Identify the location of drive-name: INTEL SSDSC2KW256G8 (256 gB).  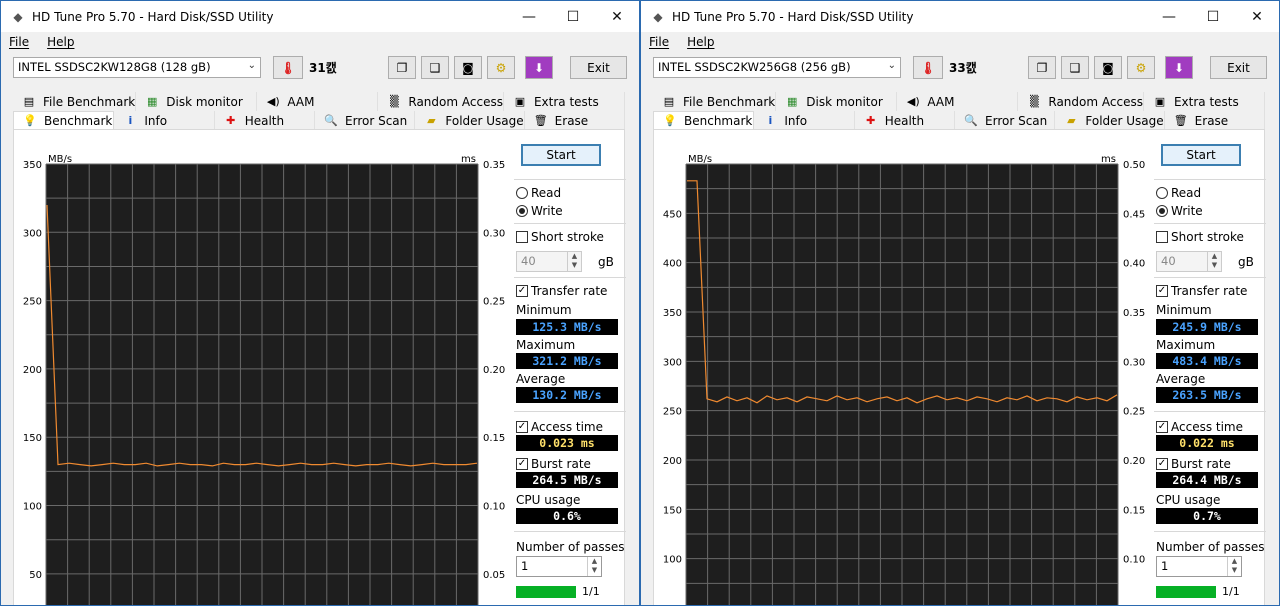
(754, 67).